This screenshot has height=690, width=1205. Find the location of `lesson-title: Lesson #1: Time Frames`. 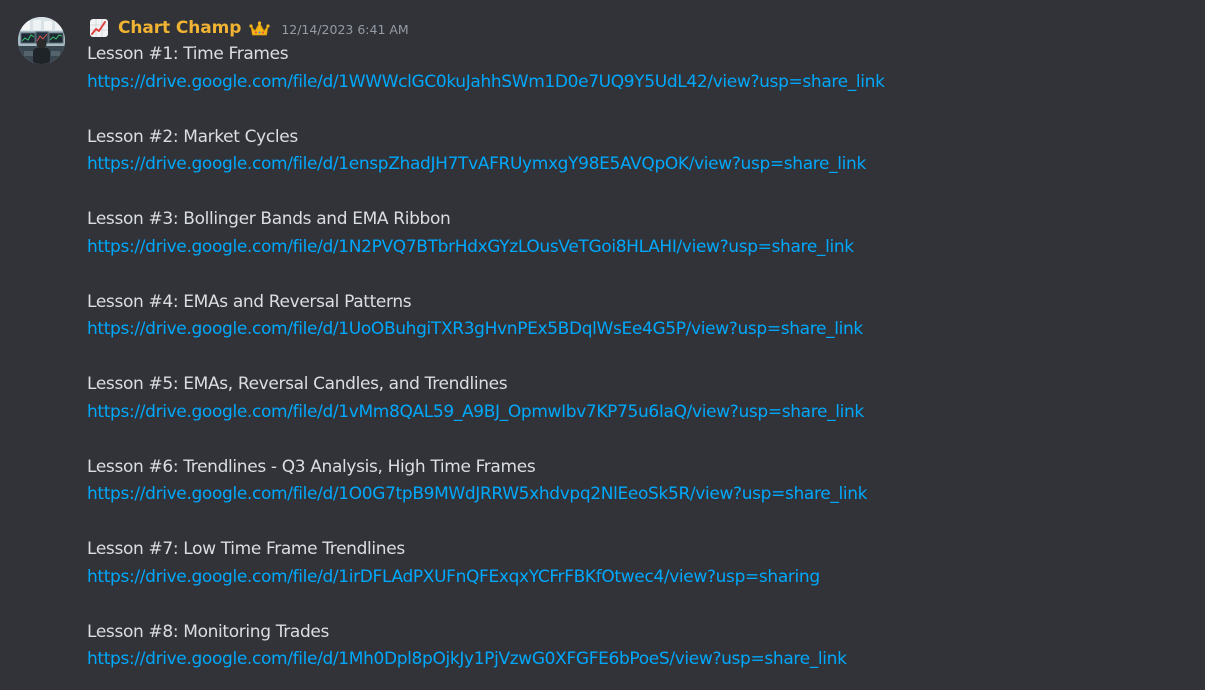

lesson-title: Lesson #1: Time Frames is located at coordinates (188, 54).